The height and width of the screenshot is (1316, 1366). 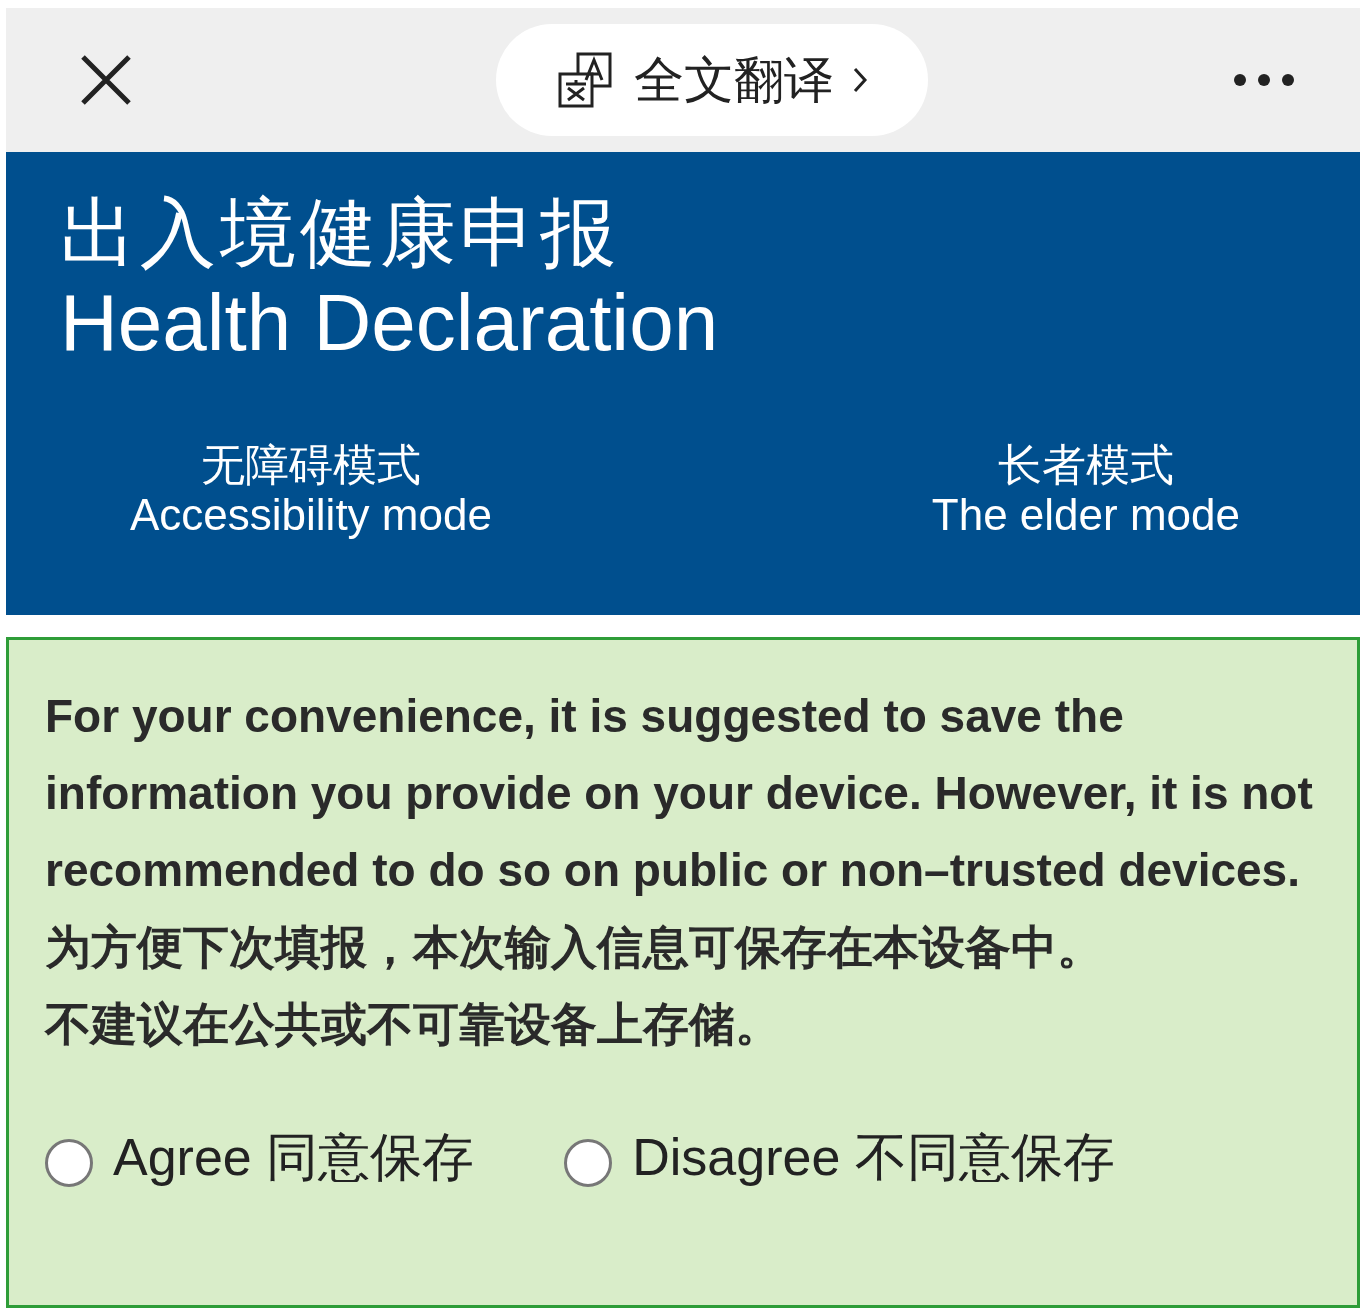 What do you see at coordinates (839, 1158) in the screenshot?
I see `radio-option: Disagree 不同意保存` at bounding box center [839, 1158].